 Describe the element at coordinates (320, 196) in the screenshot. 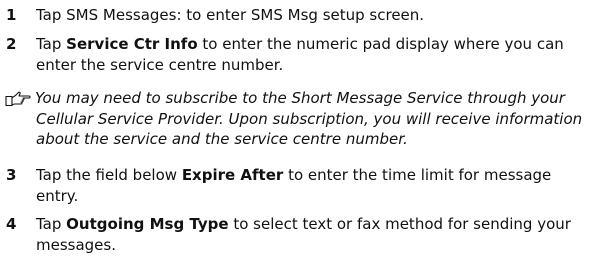

I see `step-line: entry.` at that location.